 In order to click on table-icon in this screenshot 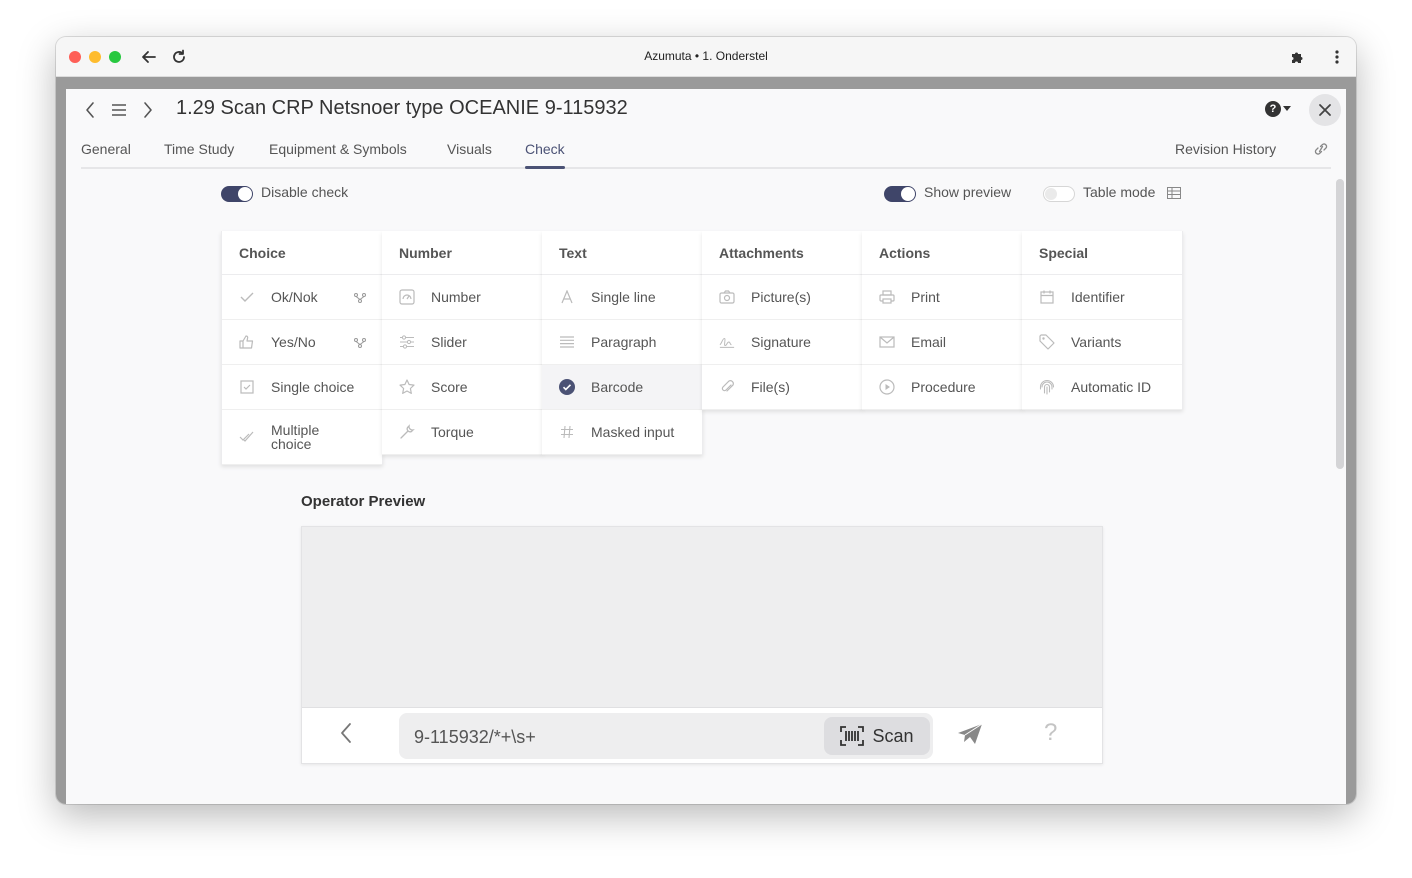, I will do `click(1174, 195)`.